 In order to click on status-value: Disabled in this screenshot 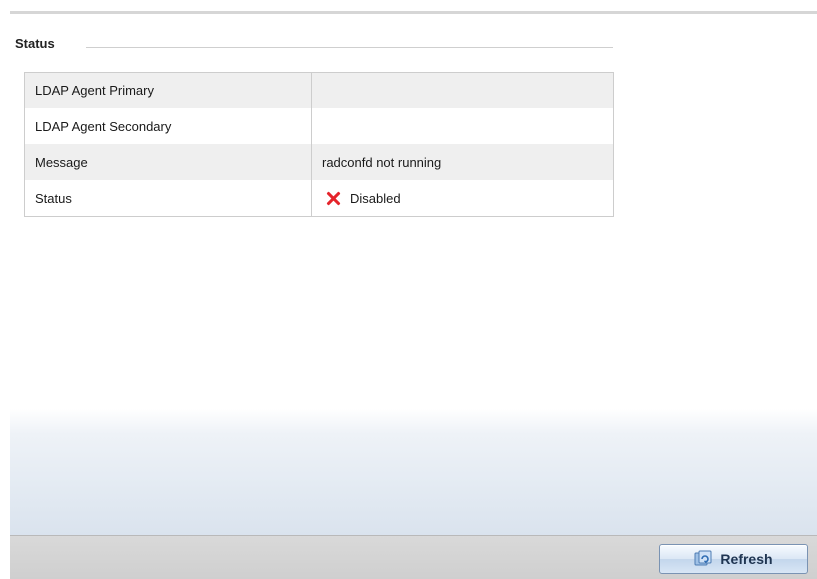, I will do `click(375, 198)`.